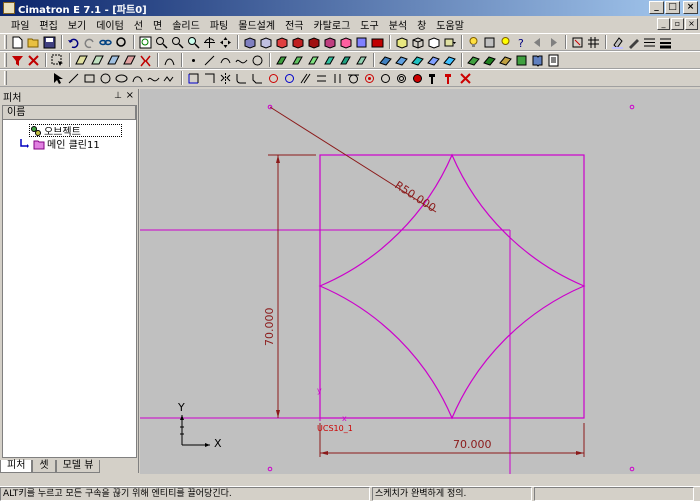 This screenshot has width=700, height=501. I want to click on menu-window: 창, so click(421, 24).